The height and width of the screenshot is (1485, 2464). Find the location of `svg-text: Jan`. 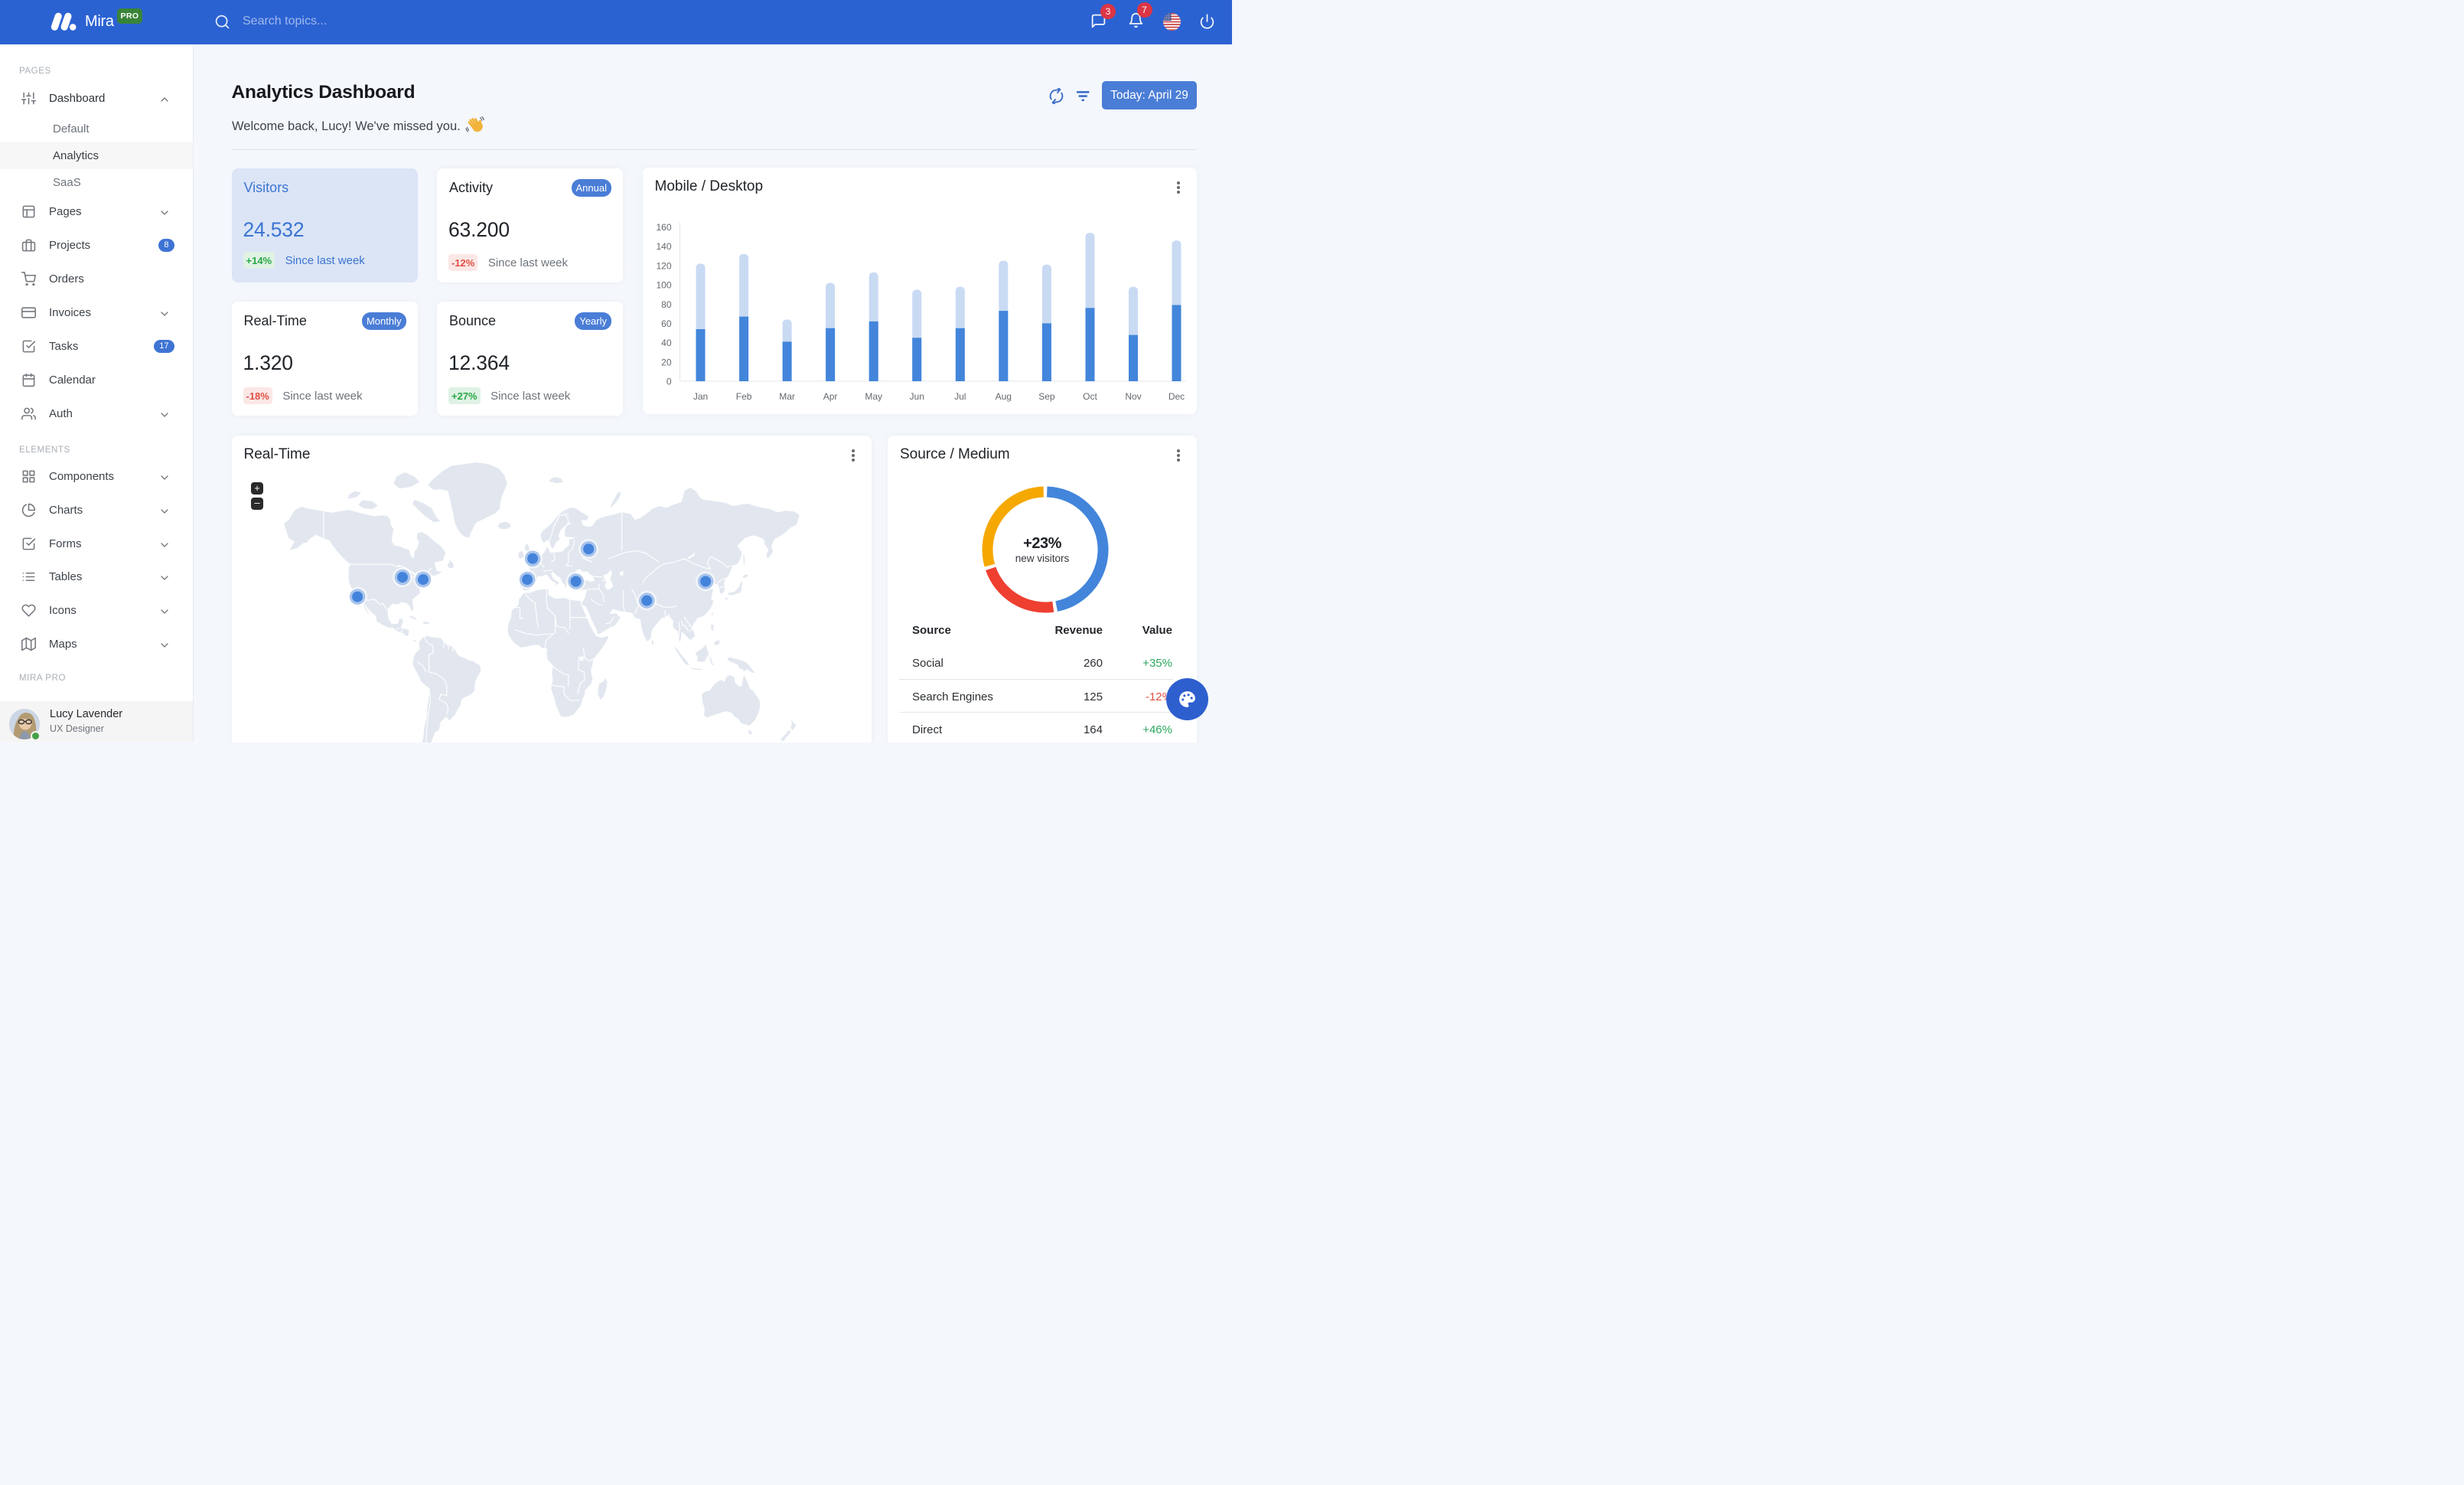

svg-text: Jan is located at coordinates (700, 396).